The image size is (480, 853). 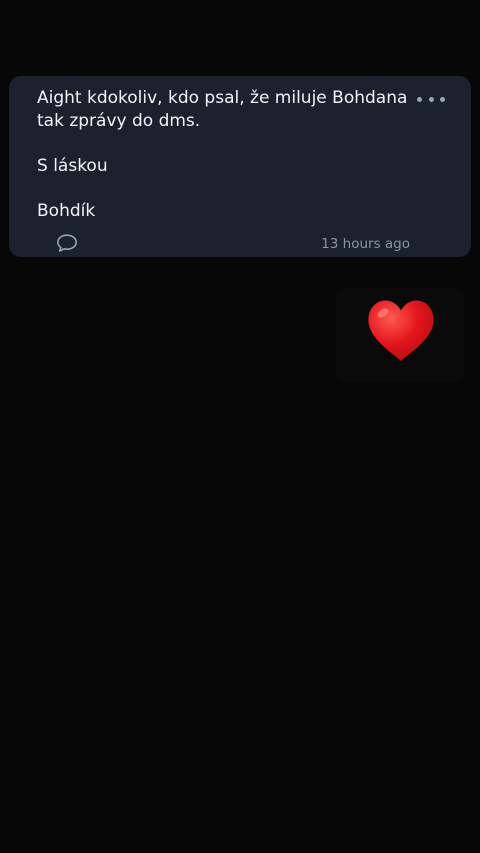 What do you see at coordinates (401, 330) in the screenshot?
I see `red-heart-icon` at bounding box center [401, 330].